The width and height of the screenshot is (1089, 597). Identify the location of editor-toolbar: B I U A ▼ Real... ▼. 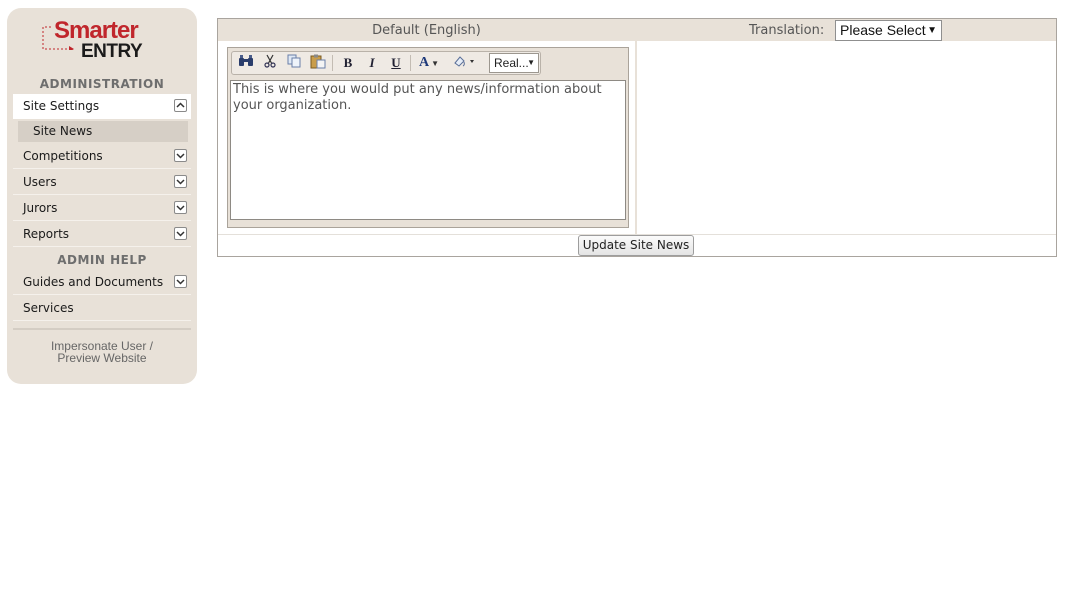
(386, 63).